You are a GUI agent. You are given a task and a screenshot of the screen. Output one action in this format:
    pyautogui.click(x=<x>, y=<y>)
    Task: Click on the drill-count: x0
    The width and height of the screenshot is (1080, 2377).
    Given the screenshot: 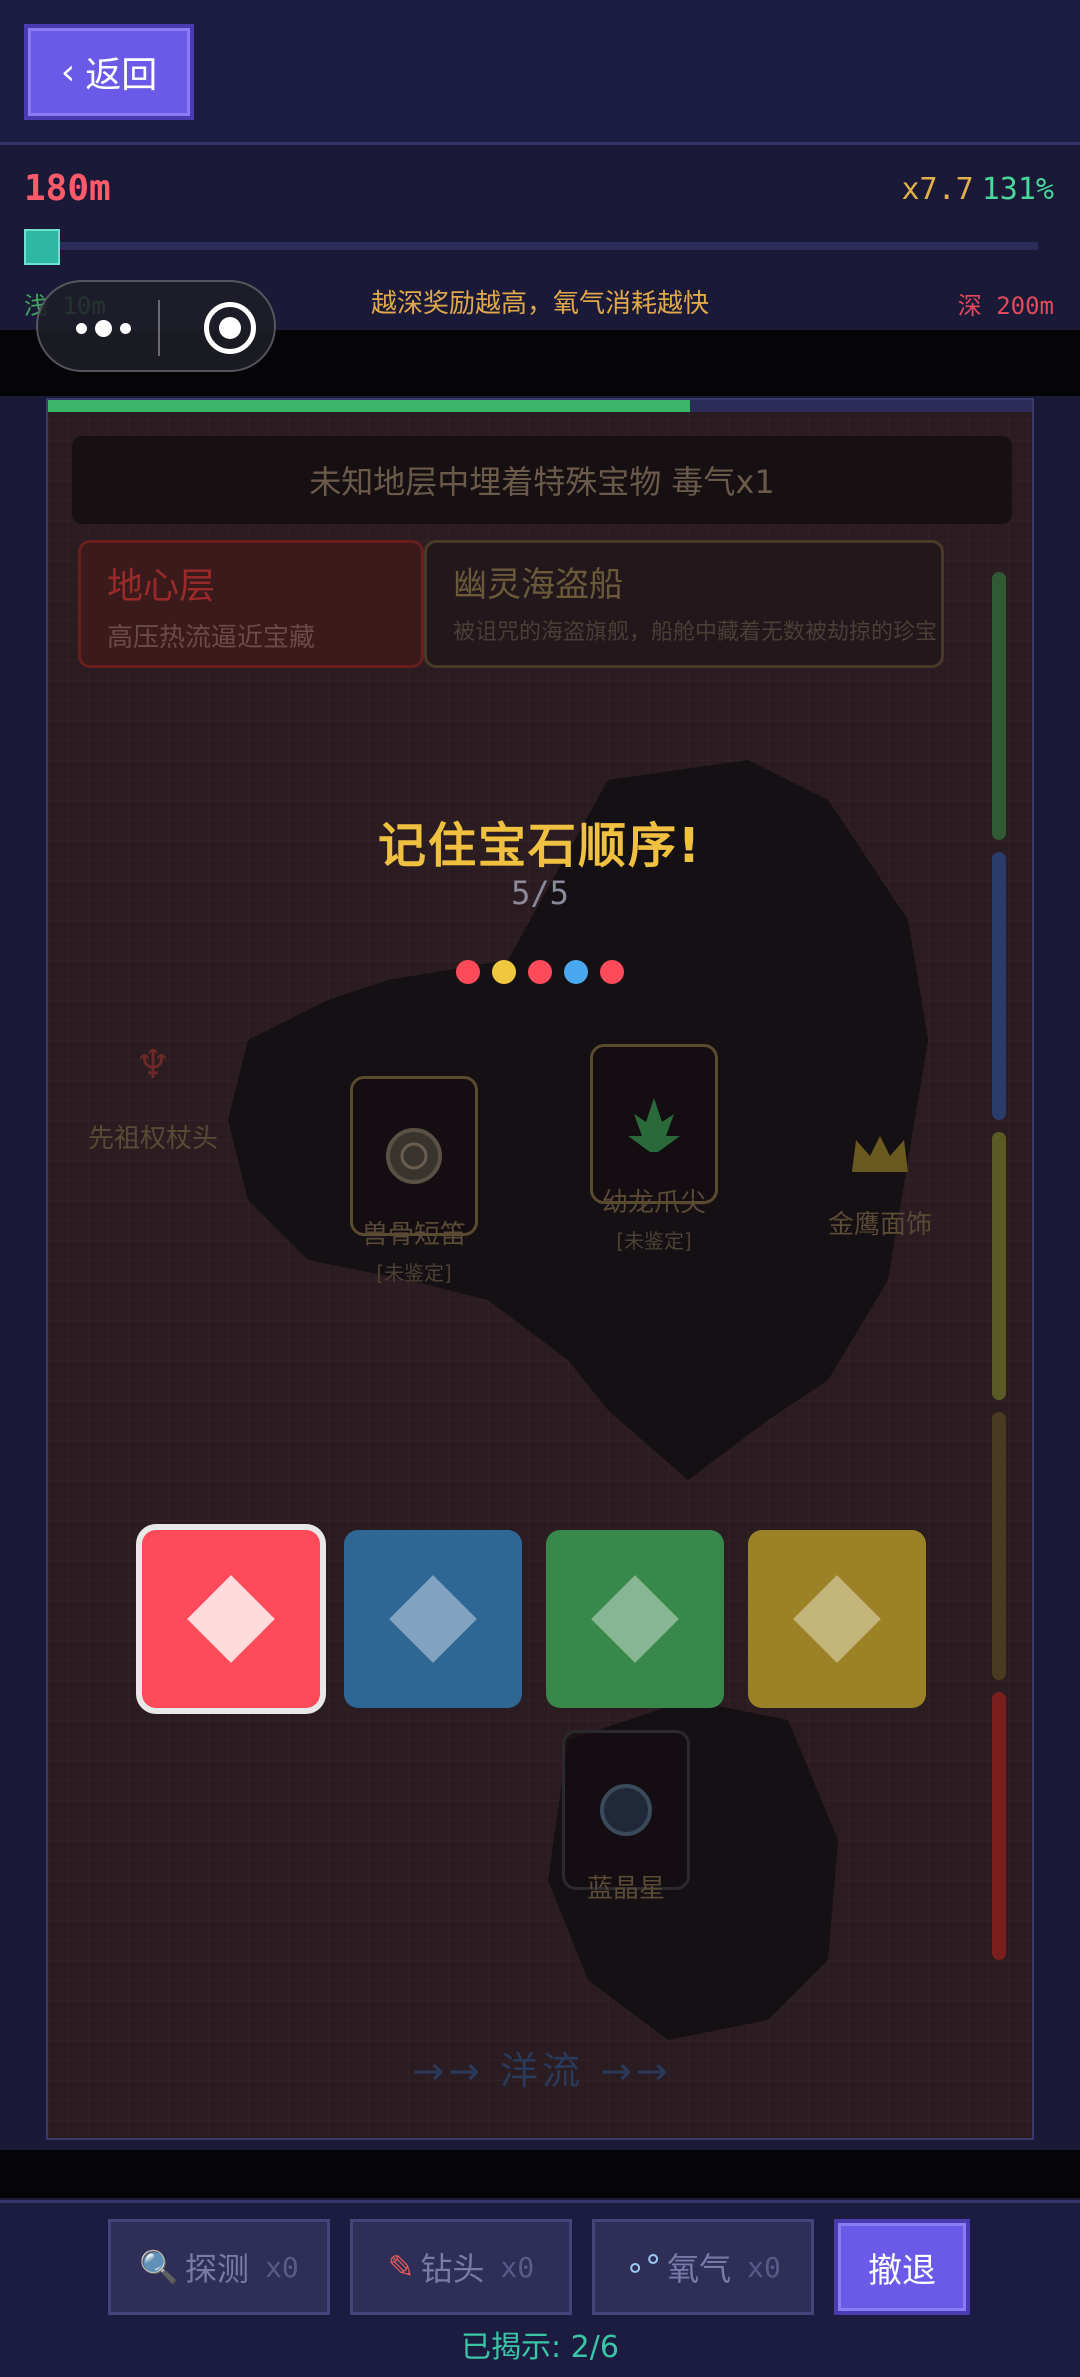 What is the action you would take?
    pyautogui.click(x=517, y=2267)
    